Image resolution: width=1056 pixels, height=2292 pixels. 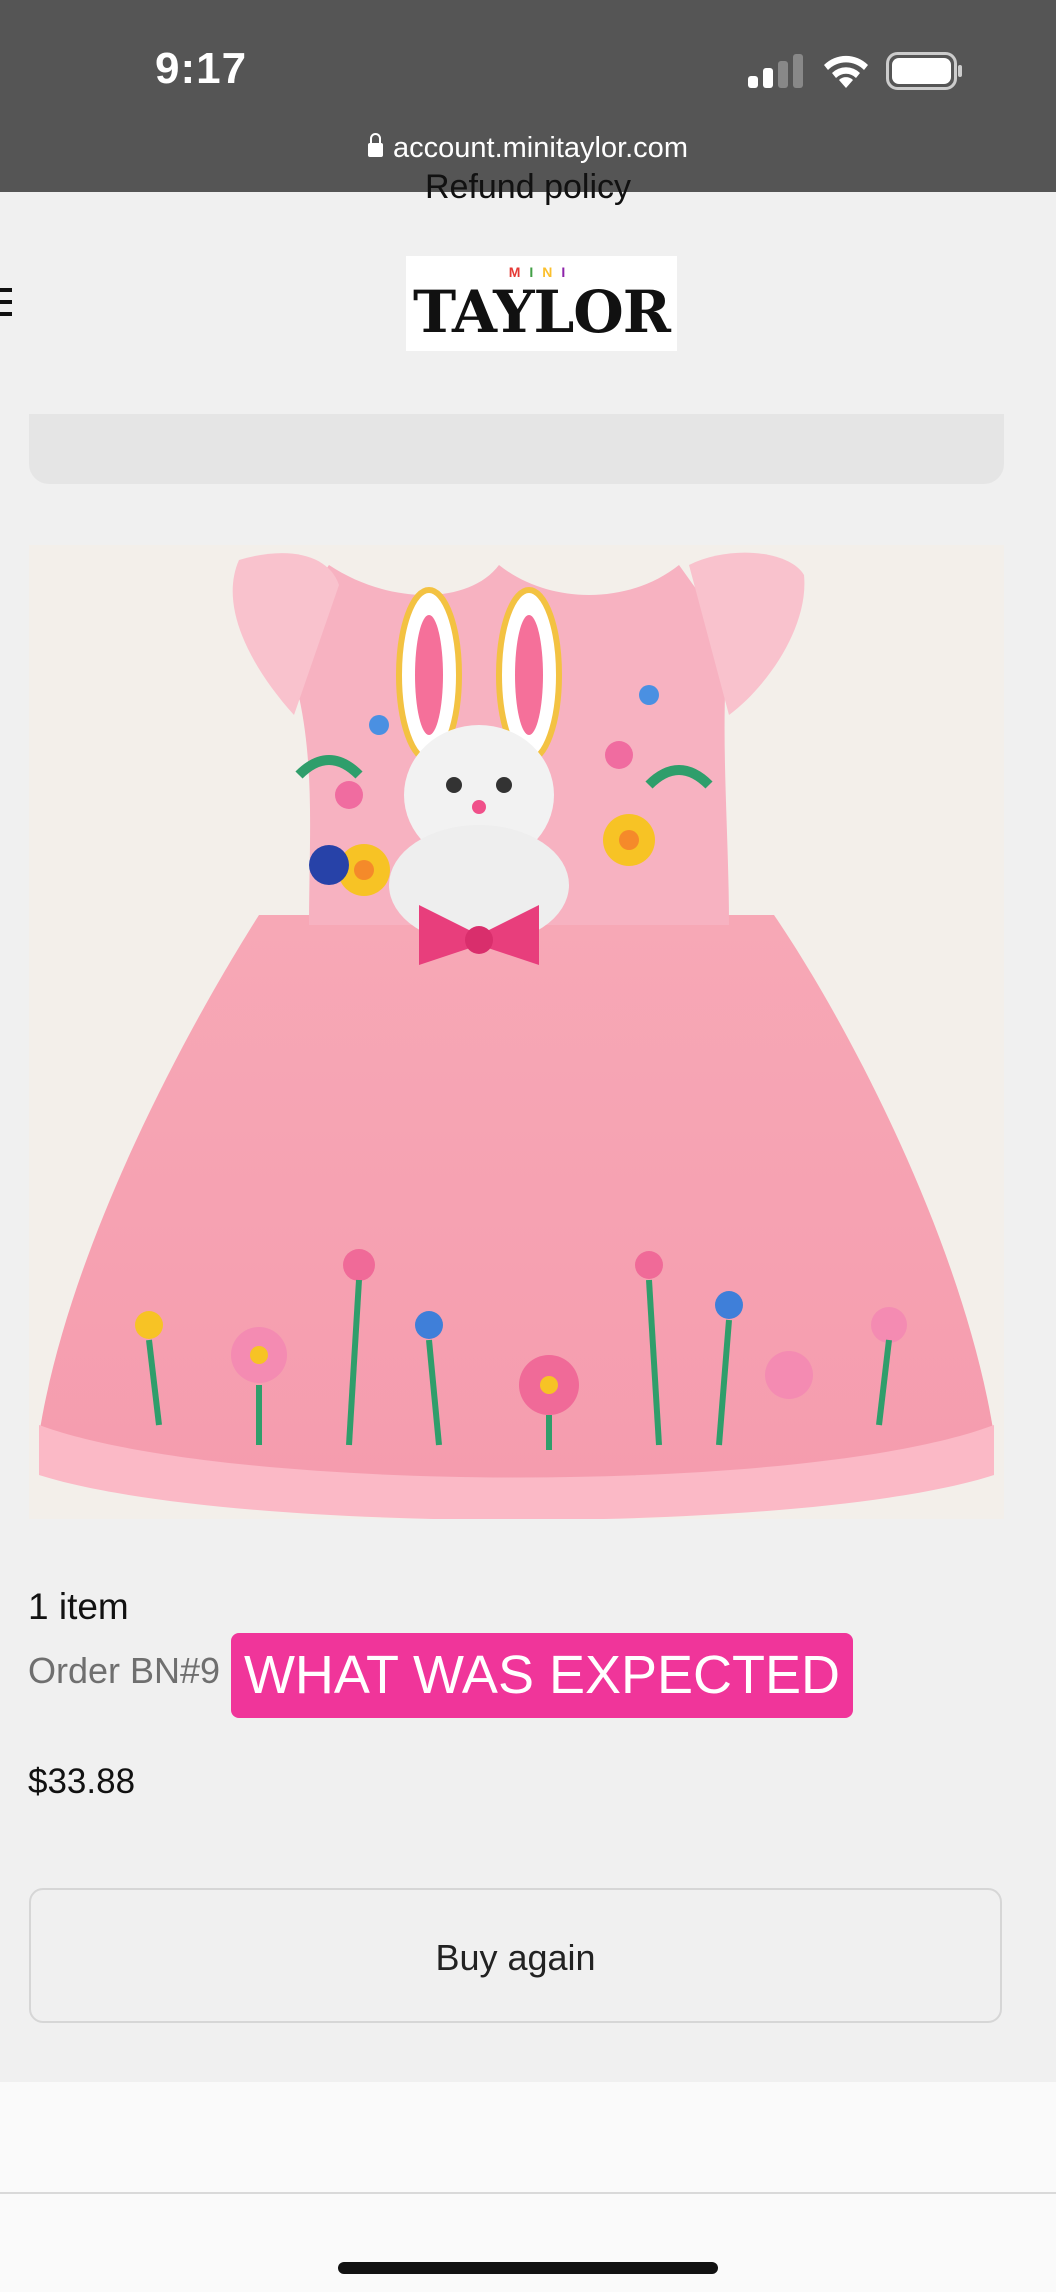 What do you see at coordinates (376, 145) in the screenshot?
I see `lock-icon` at bounding box center [376, 145].